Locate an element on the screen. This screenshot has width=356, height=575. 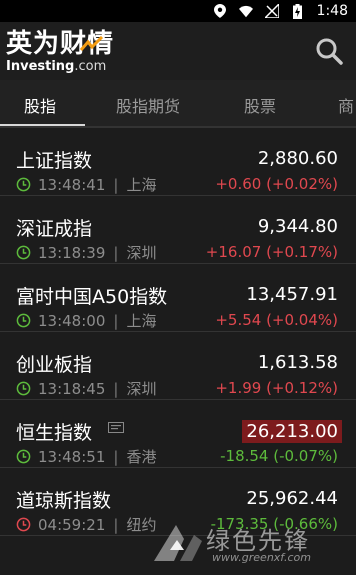
tab-stocks: 股票 is located at coordinates (260, 105).